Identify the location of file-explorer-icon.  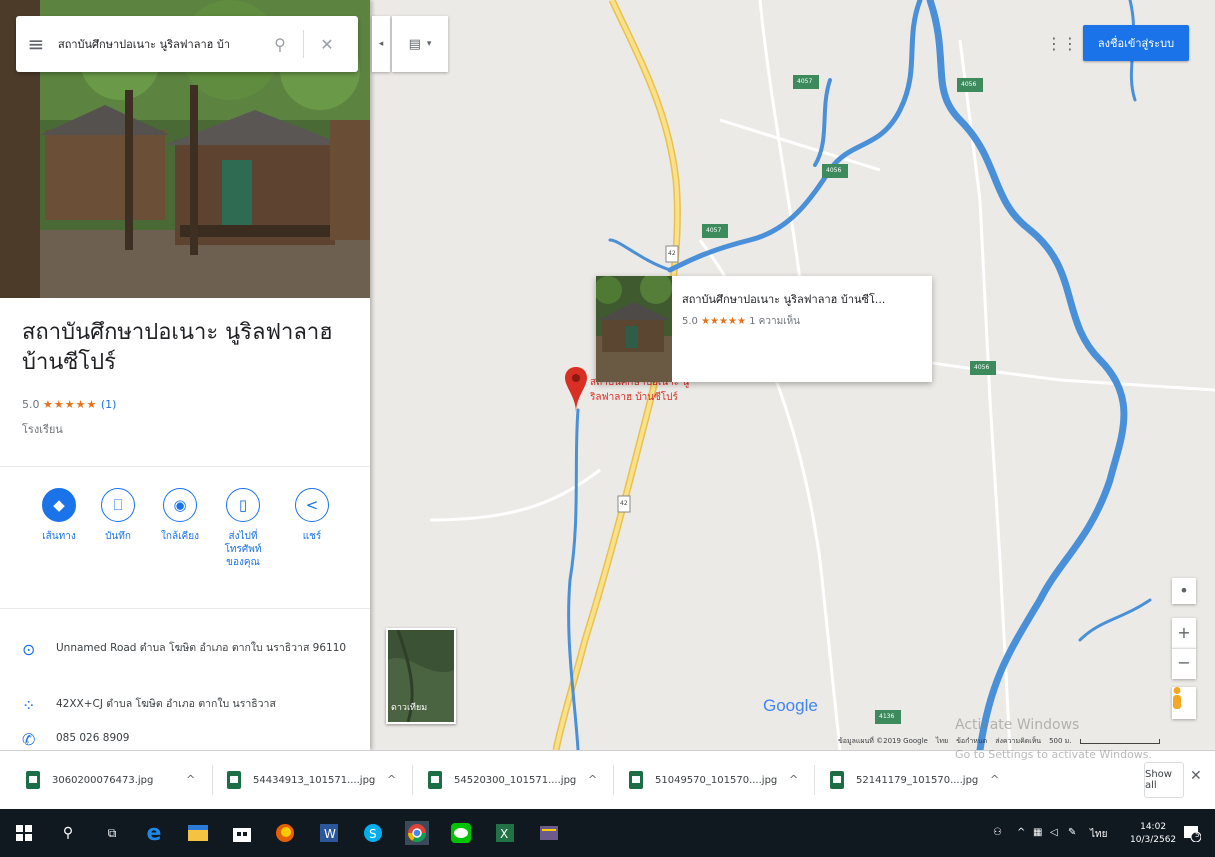
(198, 833).